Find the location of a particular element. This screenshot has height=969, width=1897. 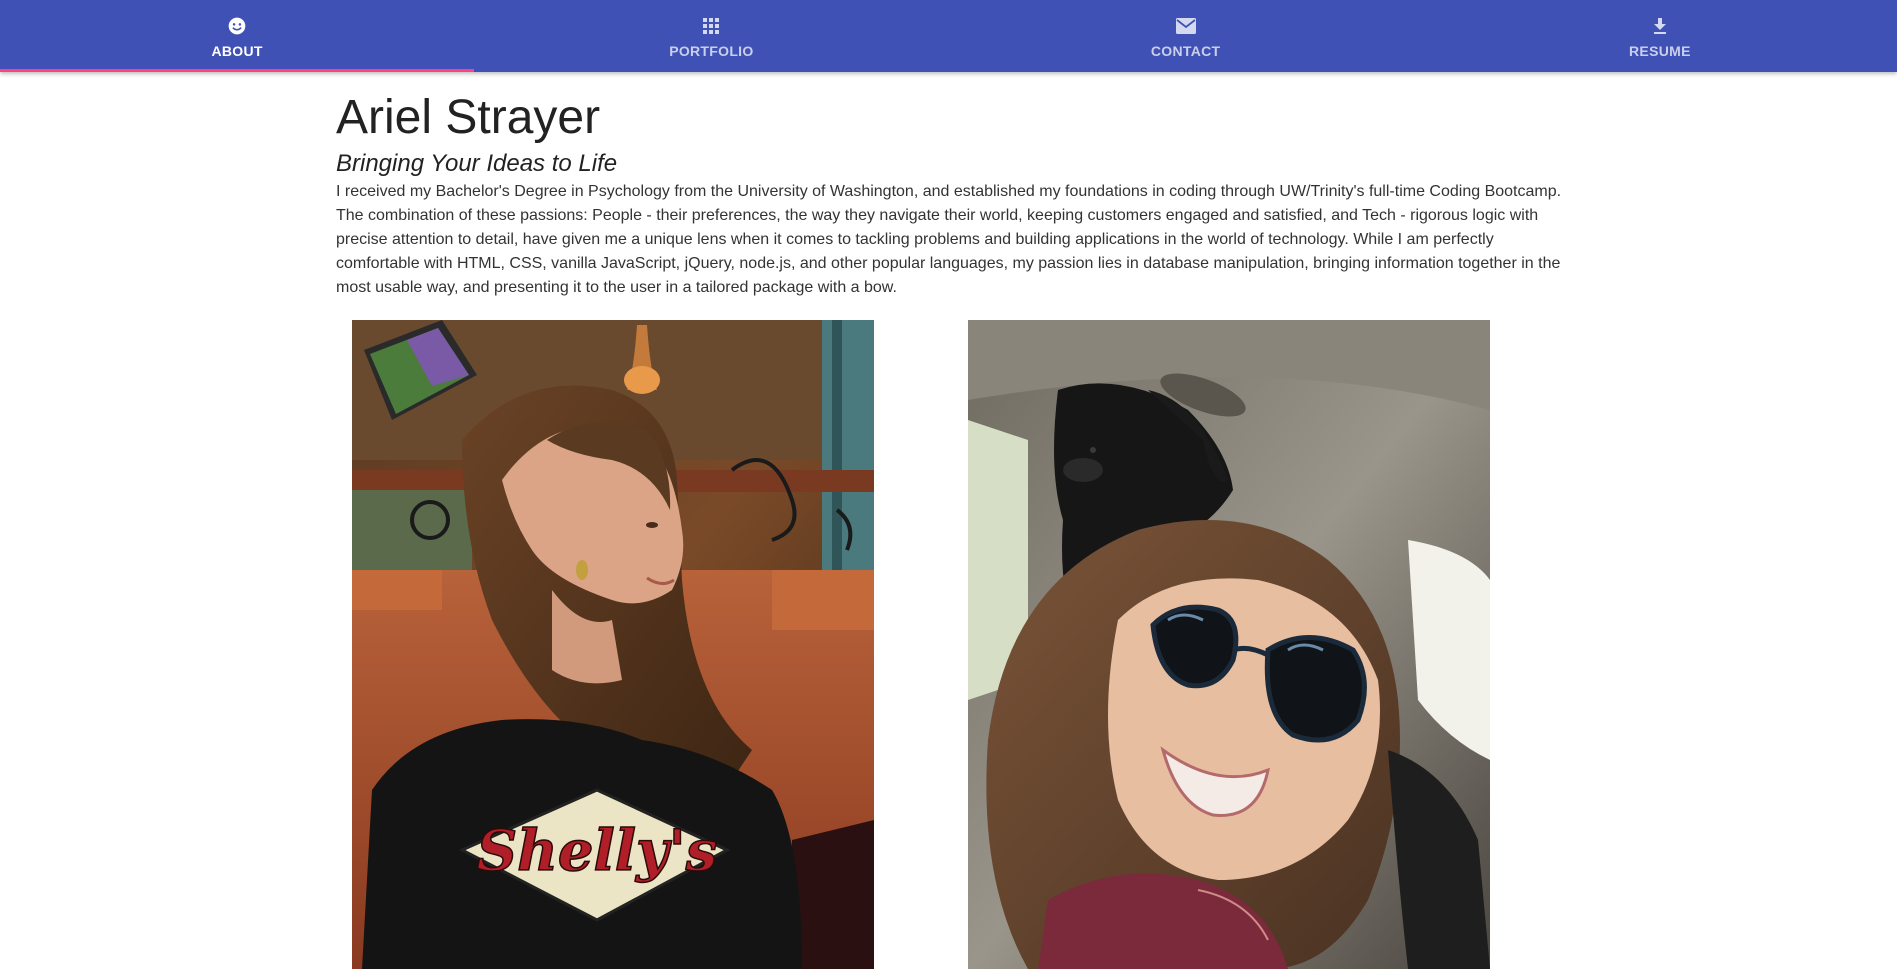

top-navigation-bar: ABOUT PORTFOLIO CONTACT RESUME is located at coordinates (948, 36).